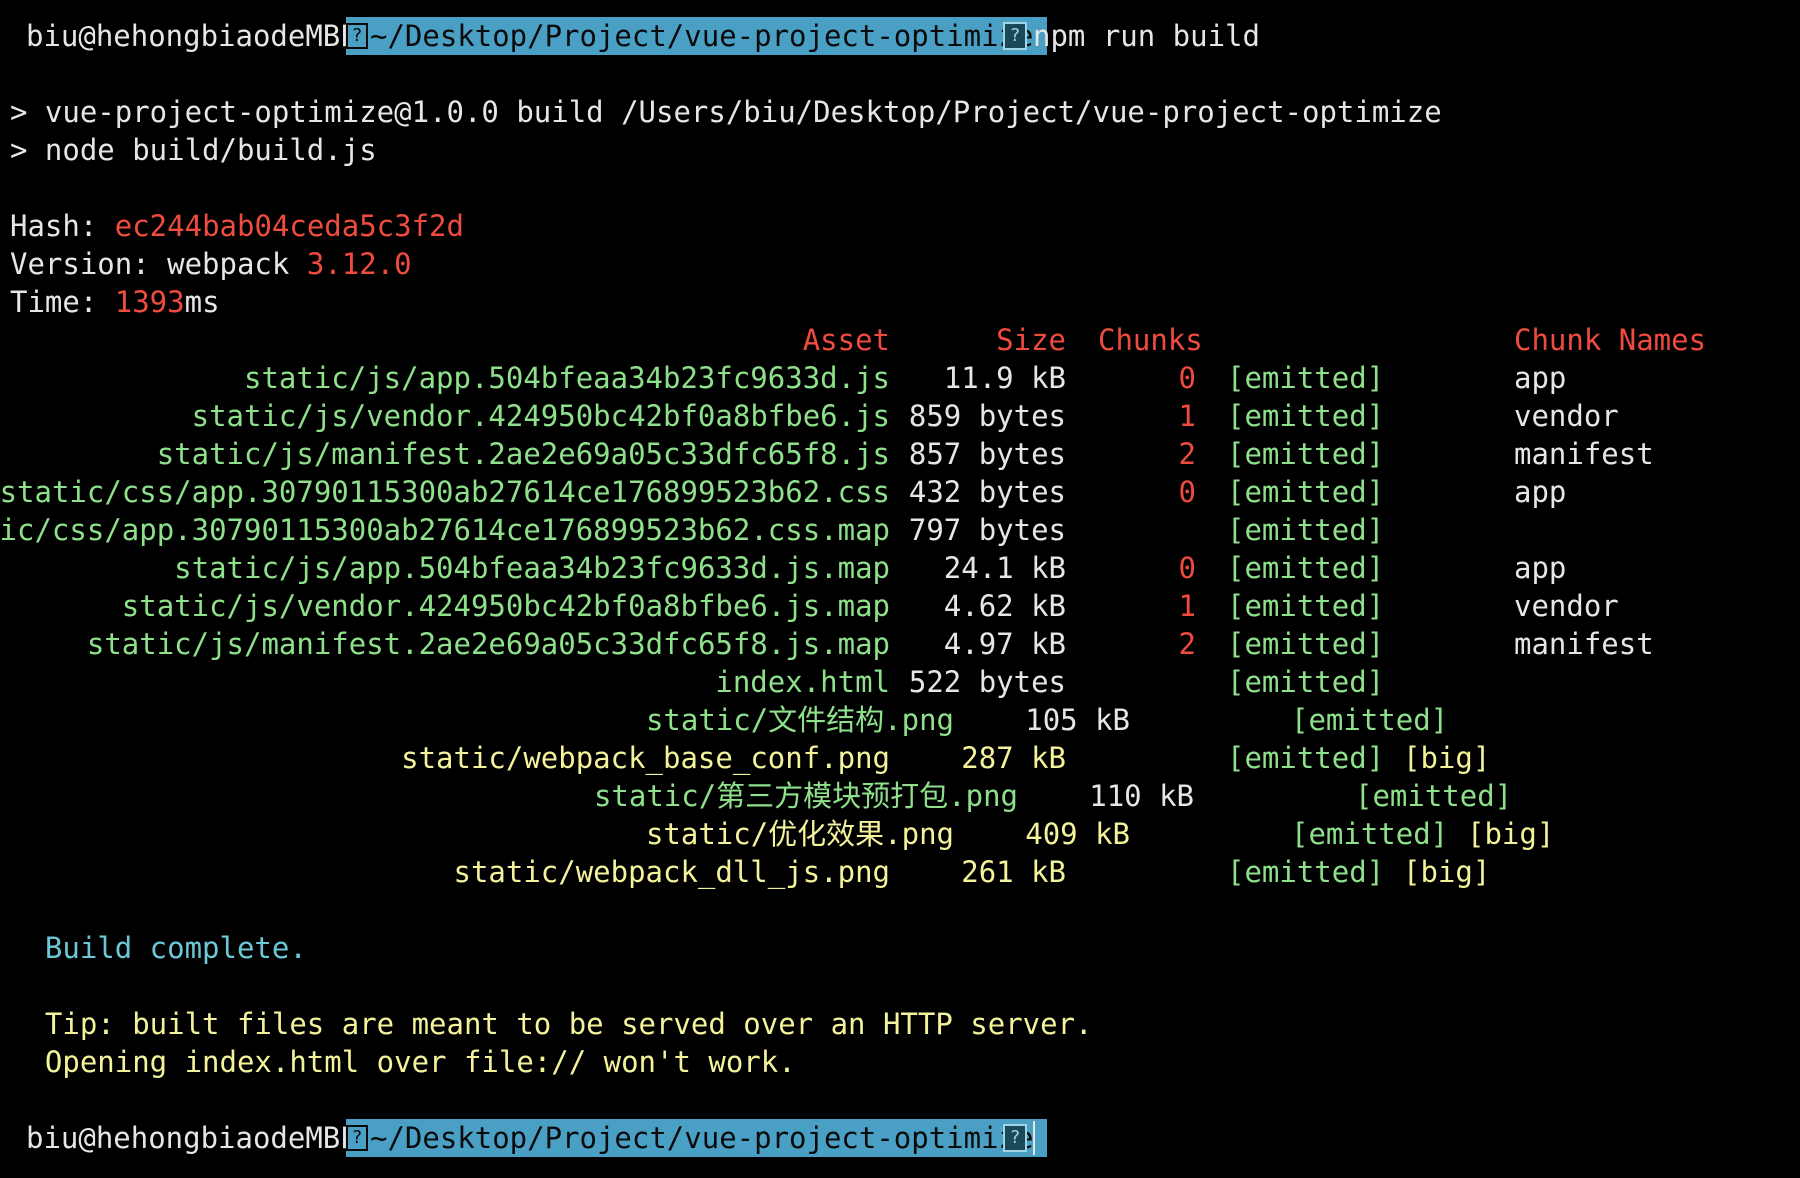 This screenshot has width=1800, height=1178. Describe the element at coordinates (987, 530) in the screenshot. I see `asset-size: 797 bytes` at that location.